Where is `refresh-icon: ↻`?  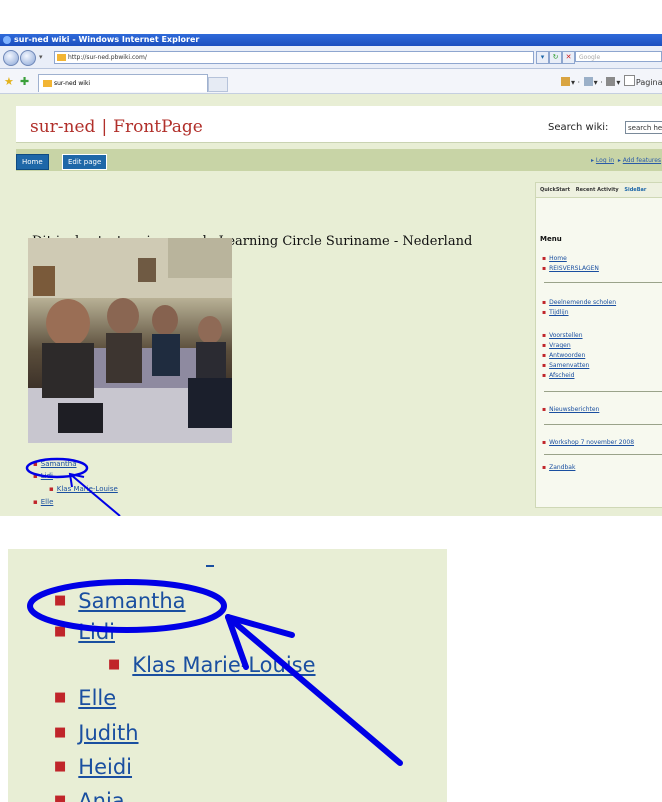 refresh-icon: ↻ is located at coordinates (555, 57).